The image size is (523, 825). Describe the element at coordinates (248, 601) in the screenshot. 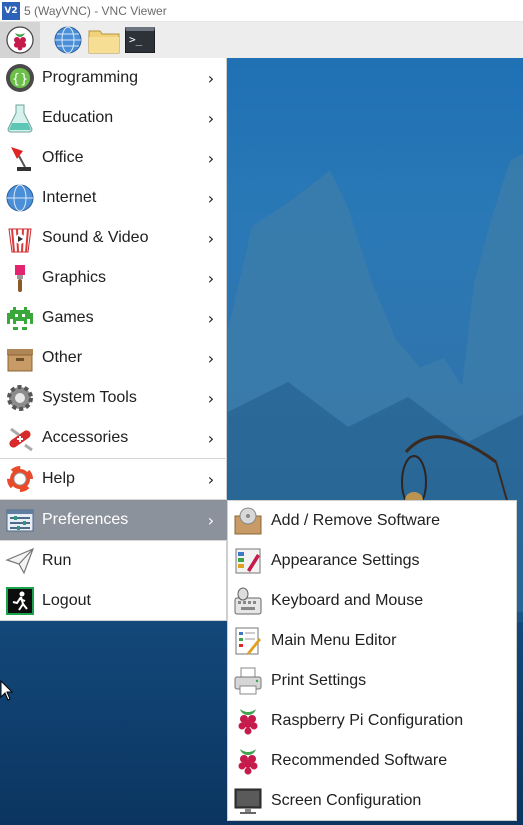

I see `keyboard-mouse-icon` at that location.